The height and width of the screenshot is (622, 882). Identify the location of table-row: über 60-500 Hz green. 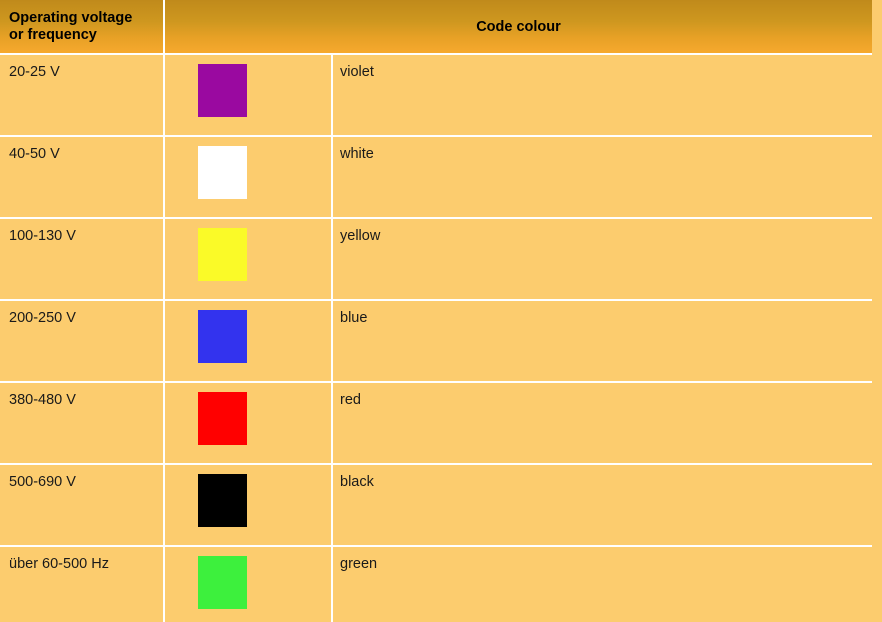
(436, 584).